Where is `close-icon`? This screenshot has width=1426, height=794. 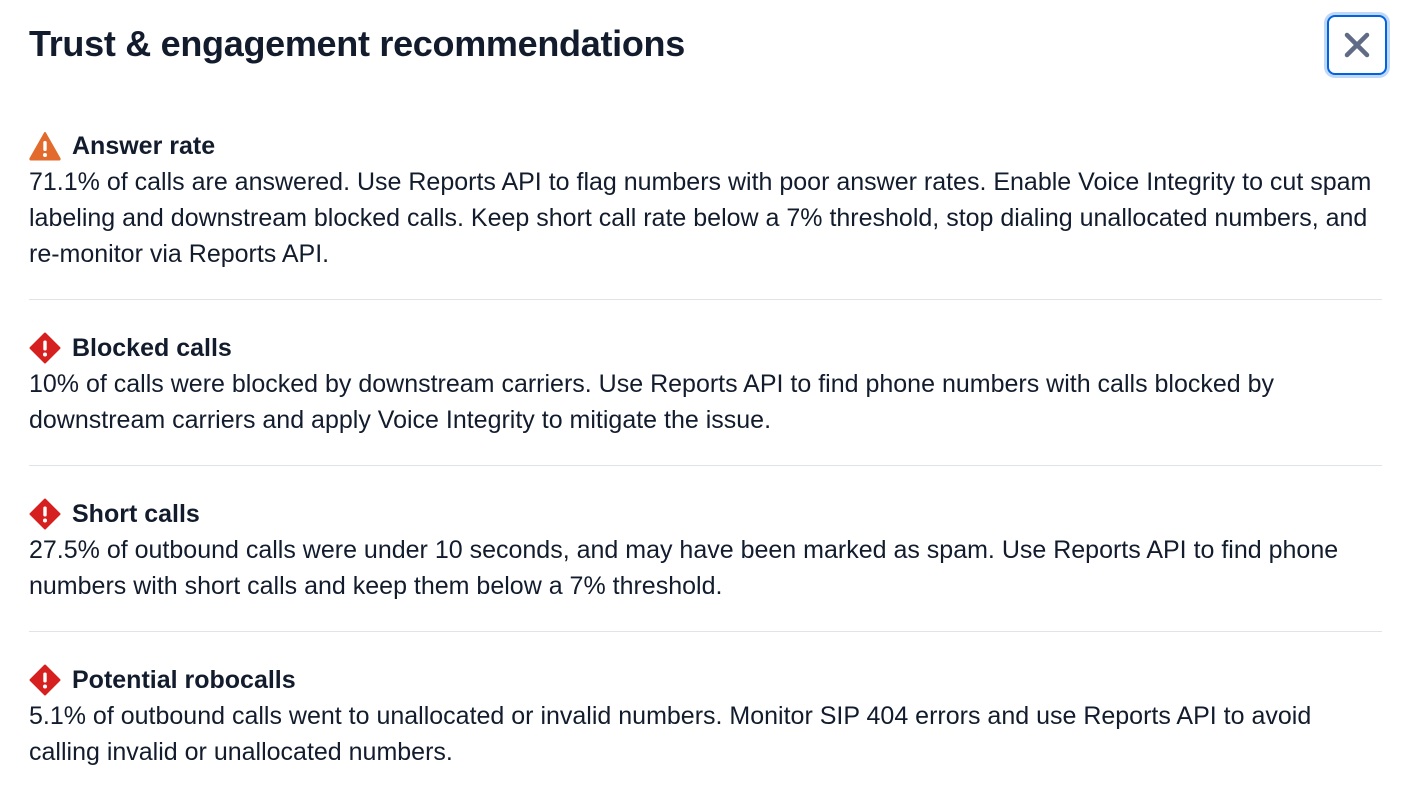 close-icon is located at coordinates (1357, 45).